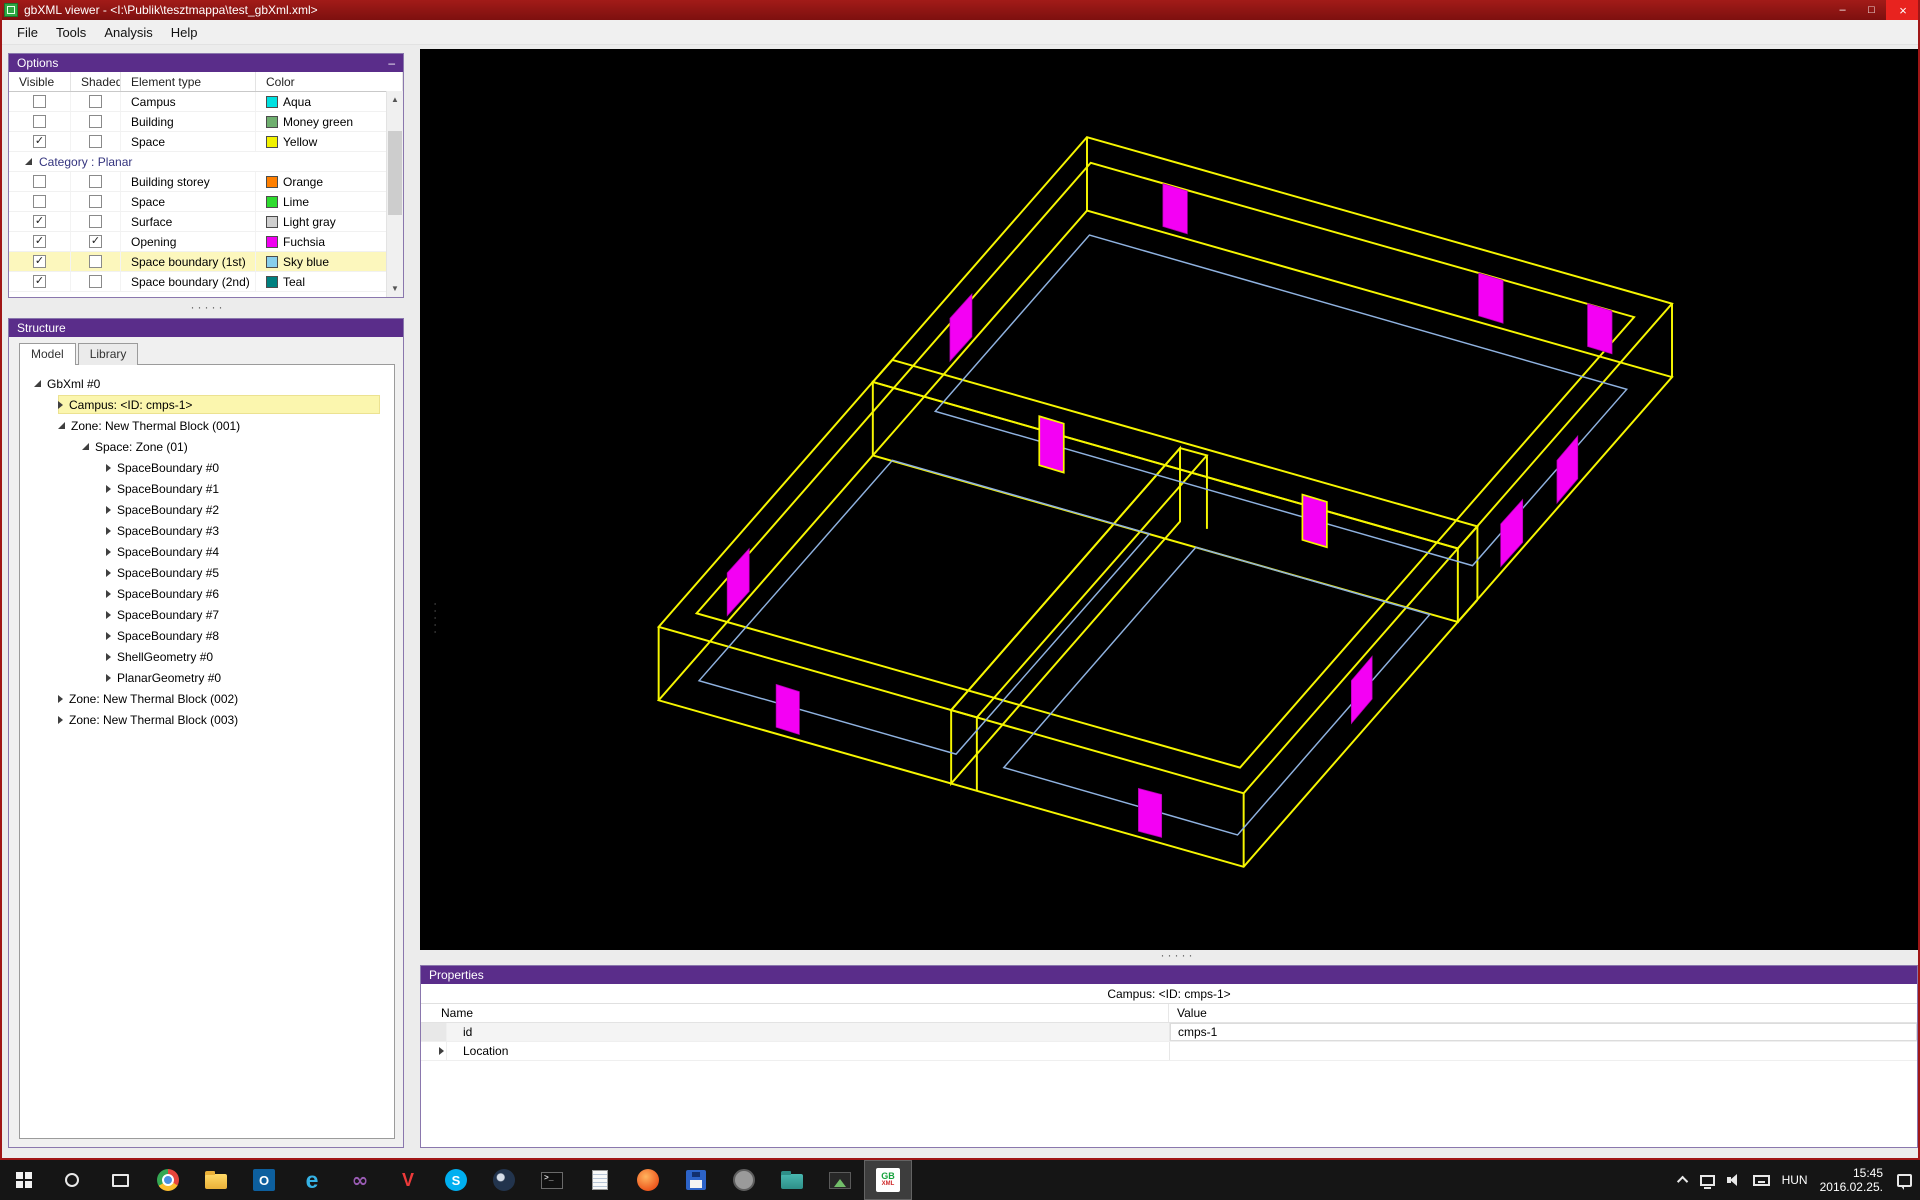  I want to click on tree-item-chip: SpaceBoundary #1, so click(243, 488).